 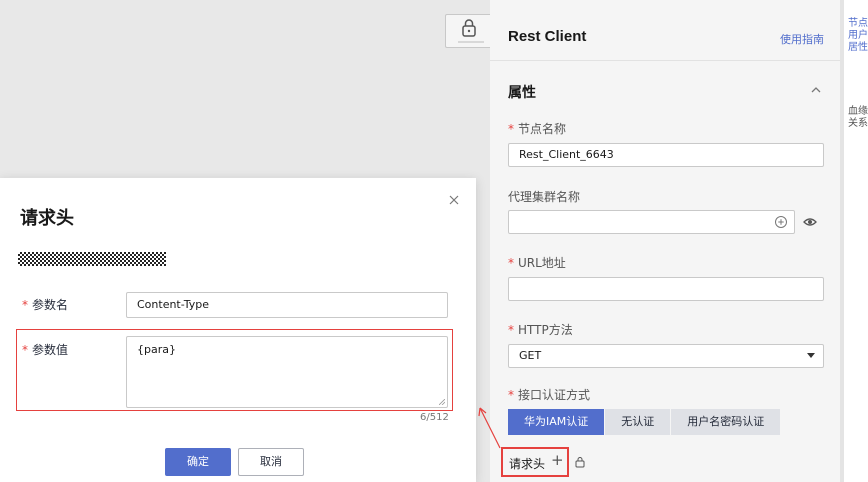 I want to click on plus-icon: +, so click(x=557, y=460).